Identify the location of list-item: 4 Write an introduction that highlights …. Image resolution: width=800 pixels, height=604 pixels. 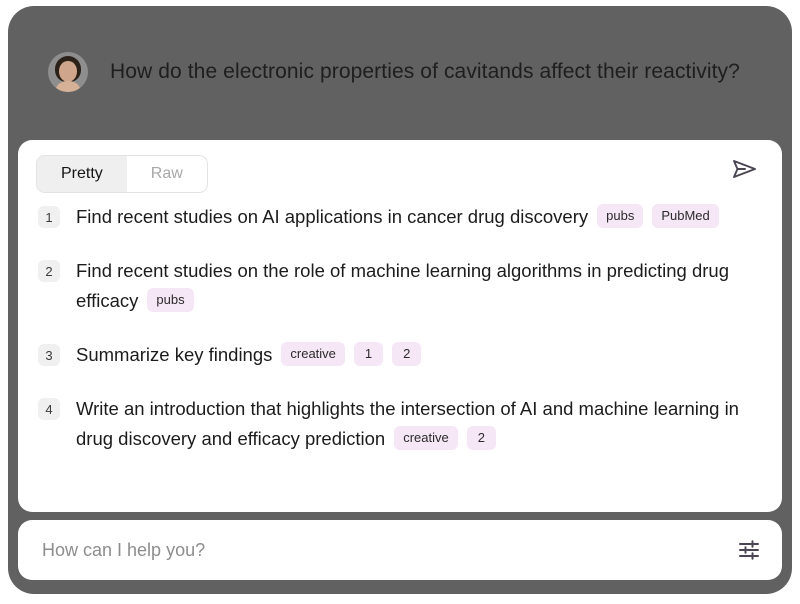
(400, 424).